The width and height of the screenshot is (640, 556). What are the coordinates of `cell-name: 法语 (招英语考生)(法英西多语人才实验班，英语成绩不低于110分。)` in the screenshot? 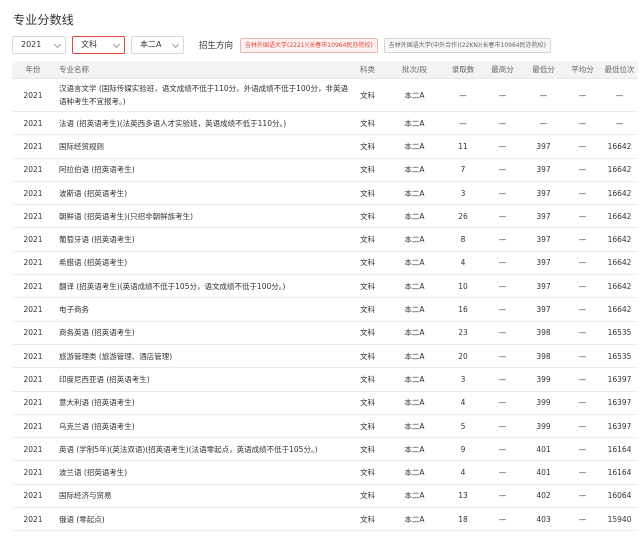 It's located at (202, 123).